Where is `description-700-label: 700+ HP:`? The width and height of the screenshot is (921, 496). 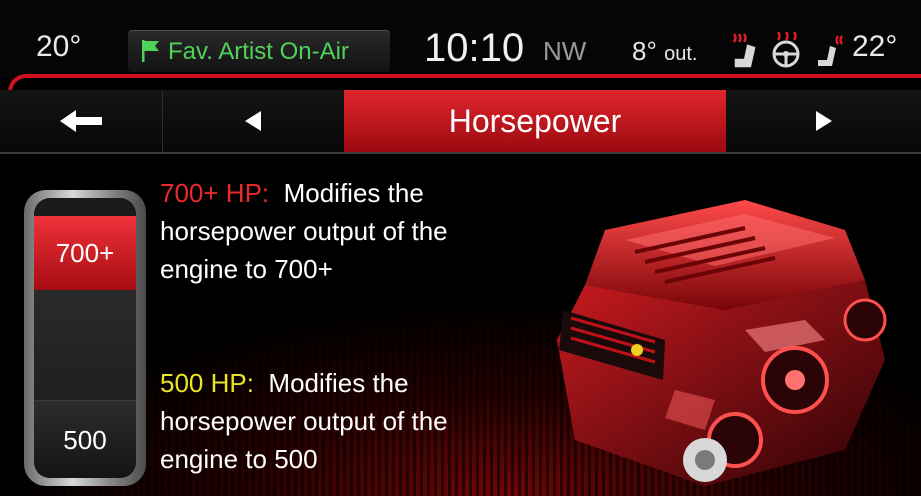 description-700-label: 700+ HP: is located at coordinates (215, 193).